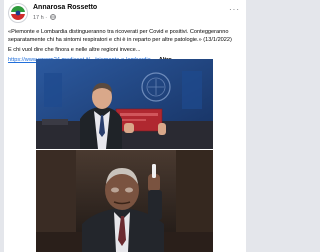  What do you see at coordinates (52, 17) in the screenshot?
I see `globe-icon` at bounding box center [52, 17].